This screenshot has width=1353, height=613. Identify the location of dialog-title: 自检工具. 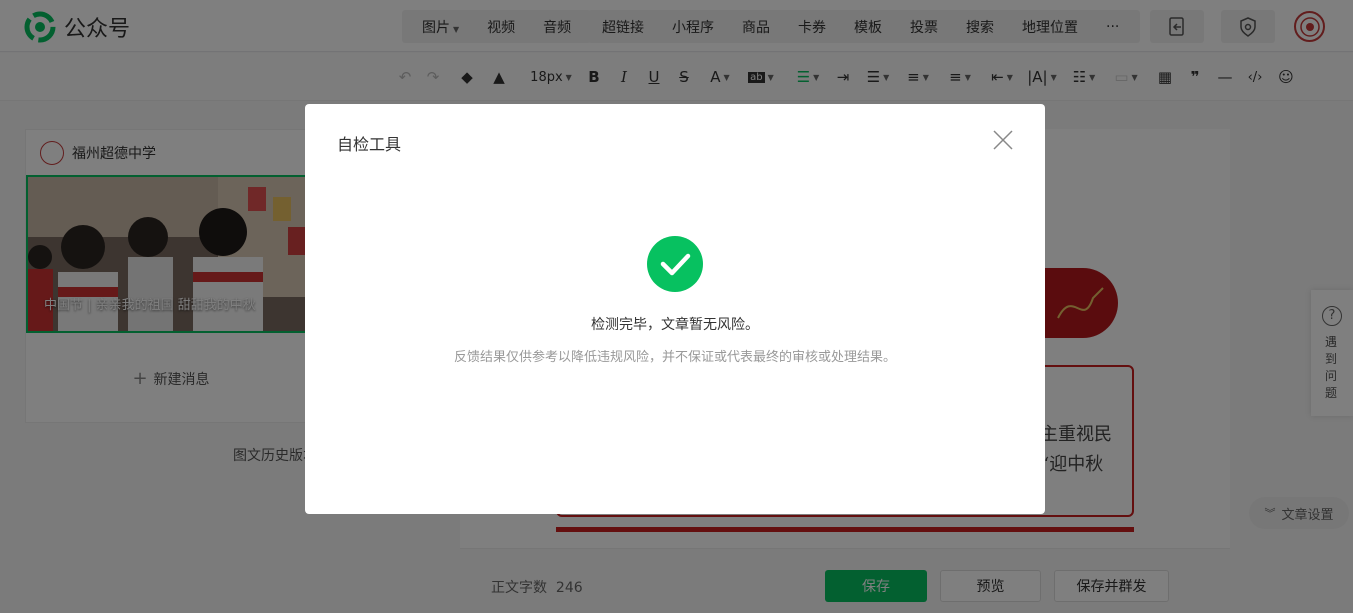
(369, 144).